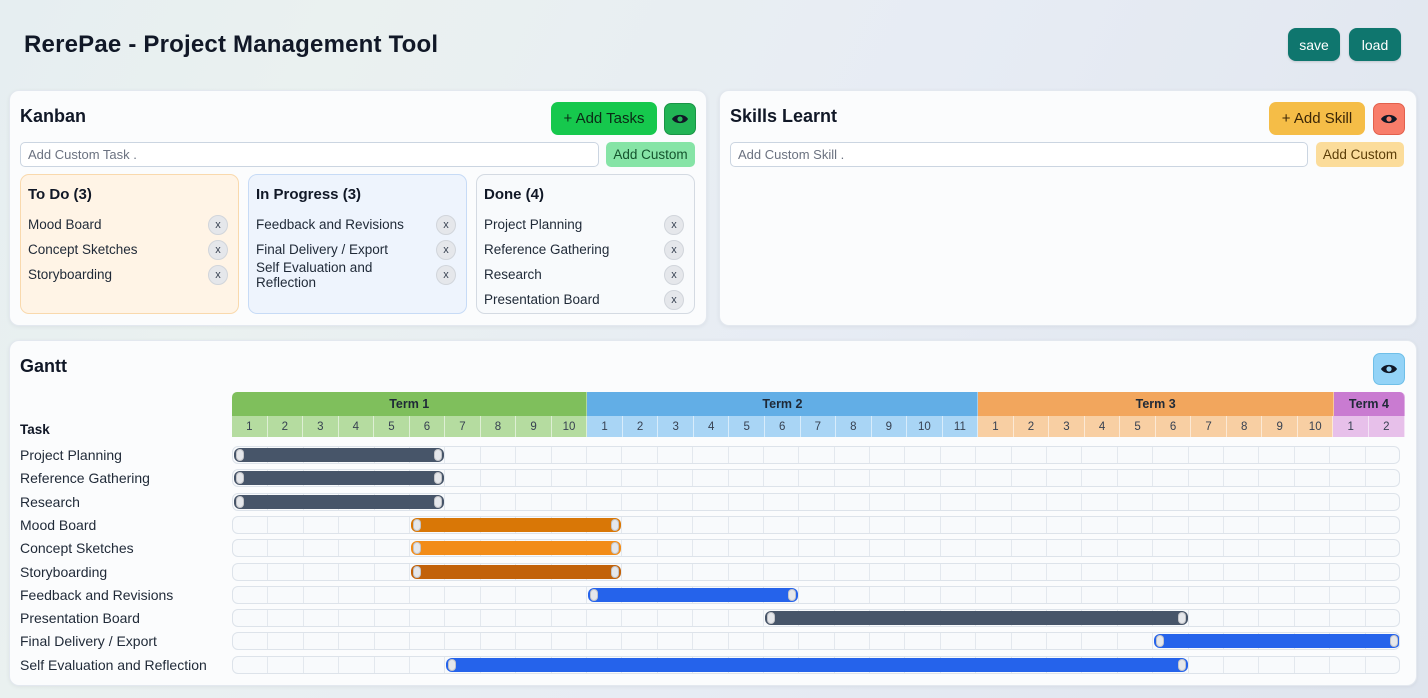 The height and width of the screenshot is (698, 1428). What do you see at coordinates (1019, 154) in the screenshot?
I see `custom-skill-input` at bounding box center [1019, 154].